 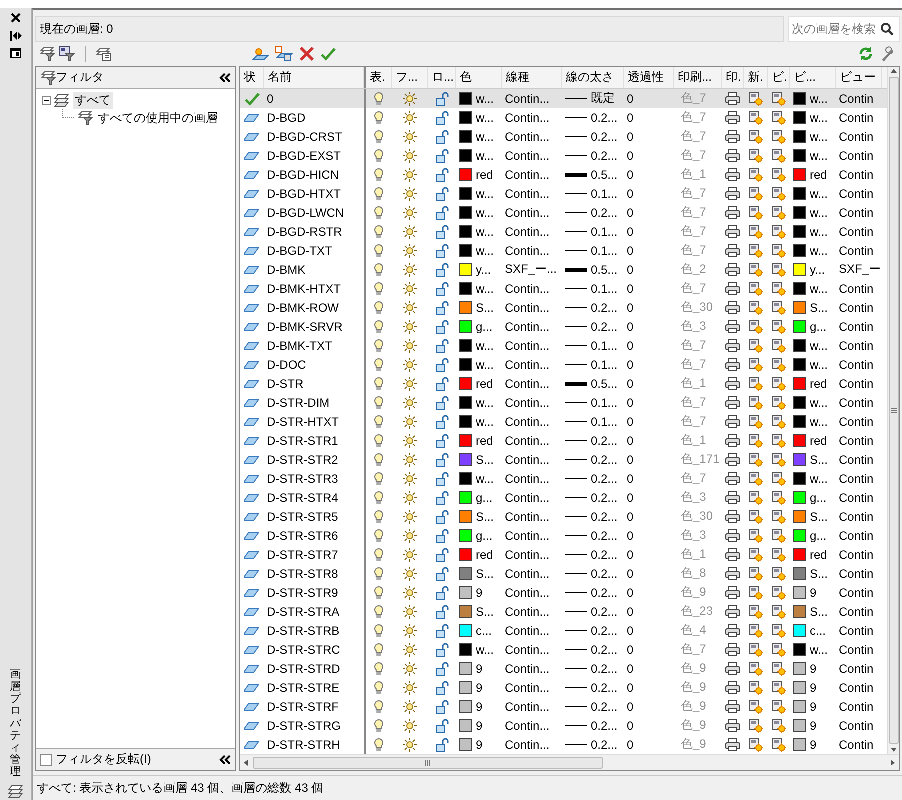 What do you see at coordinates (479, 77) in the screenshot?
I see `column-header: 色` at bounding box center [479, 77].